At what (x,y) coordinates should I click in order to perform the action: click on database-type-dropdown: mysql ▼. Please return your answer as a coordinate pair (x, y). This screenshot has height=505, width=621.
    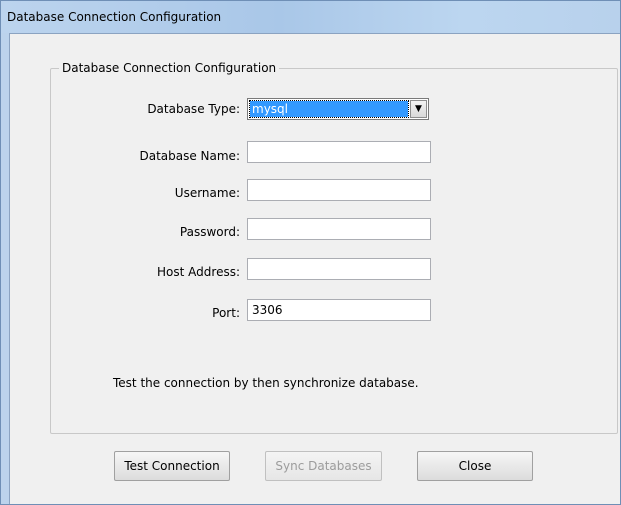
    Looking at the image, I should click on (338, 109).